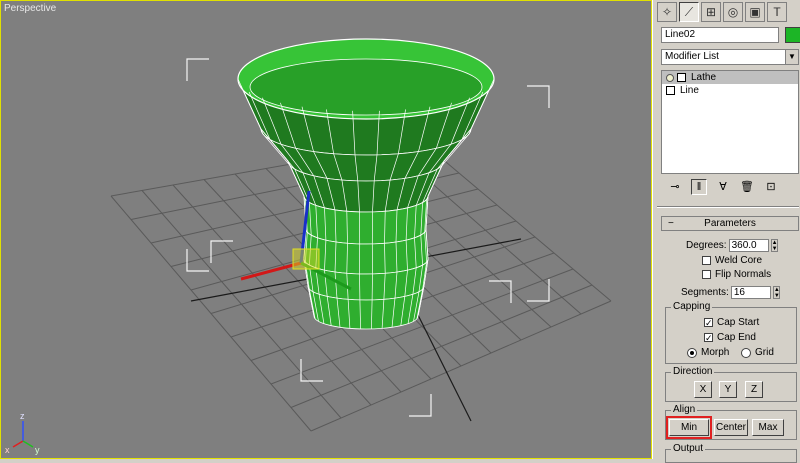 This screenshot has height=463, width=800. What do you see at coordinates (738, 322) in the screenshot?
I see `cap-start-label: Cap Start` at bounding box center [738, 322].